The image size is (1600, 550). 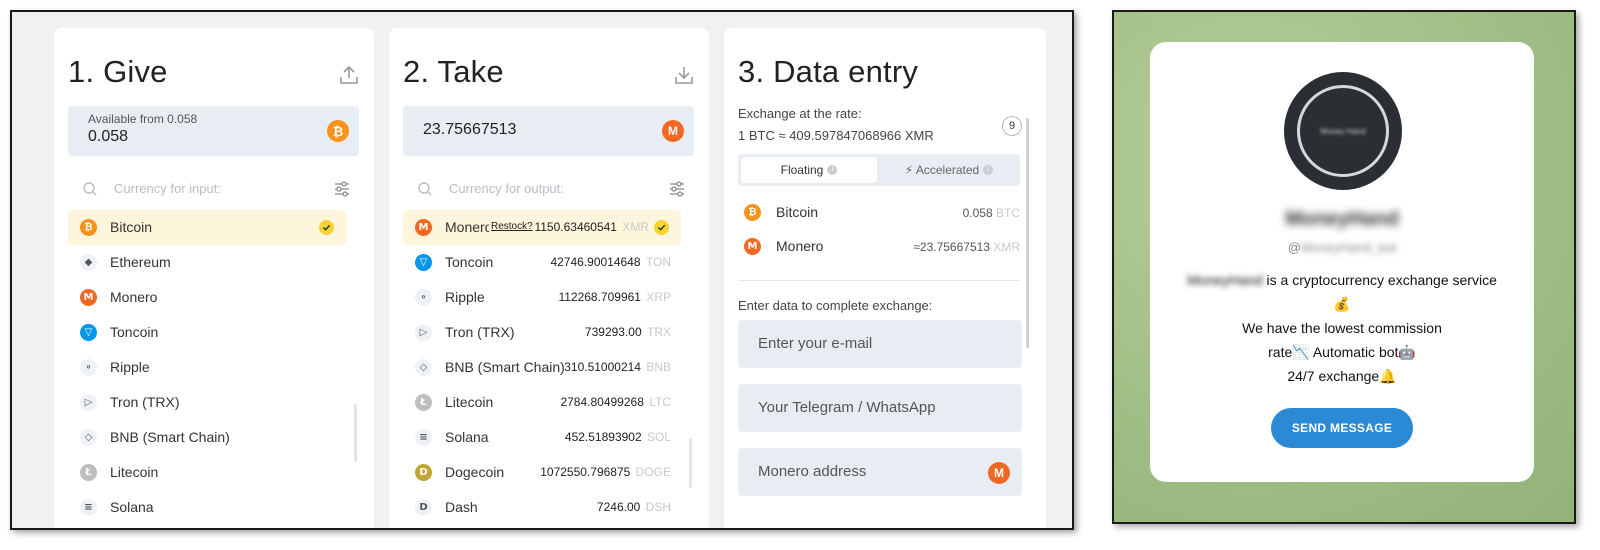 What do you see at coordinates (1012, 126) in the screenshot?
I see `rate-timer: 9` at bounding box center [1012, 126].